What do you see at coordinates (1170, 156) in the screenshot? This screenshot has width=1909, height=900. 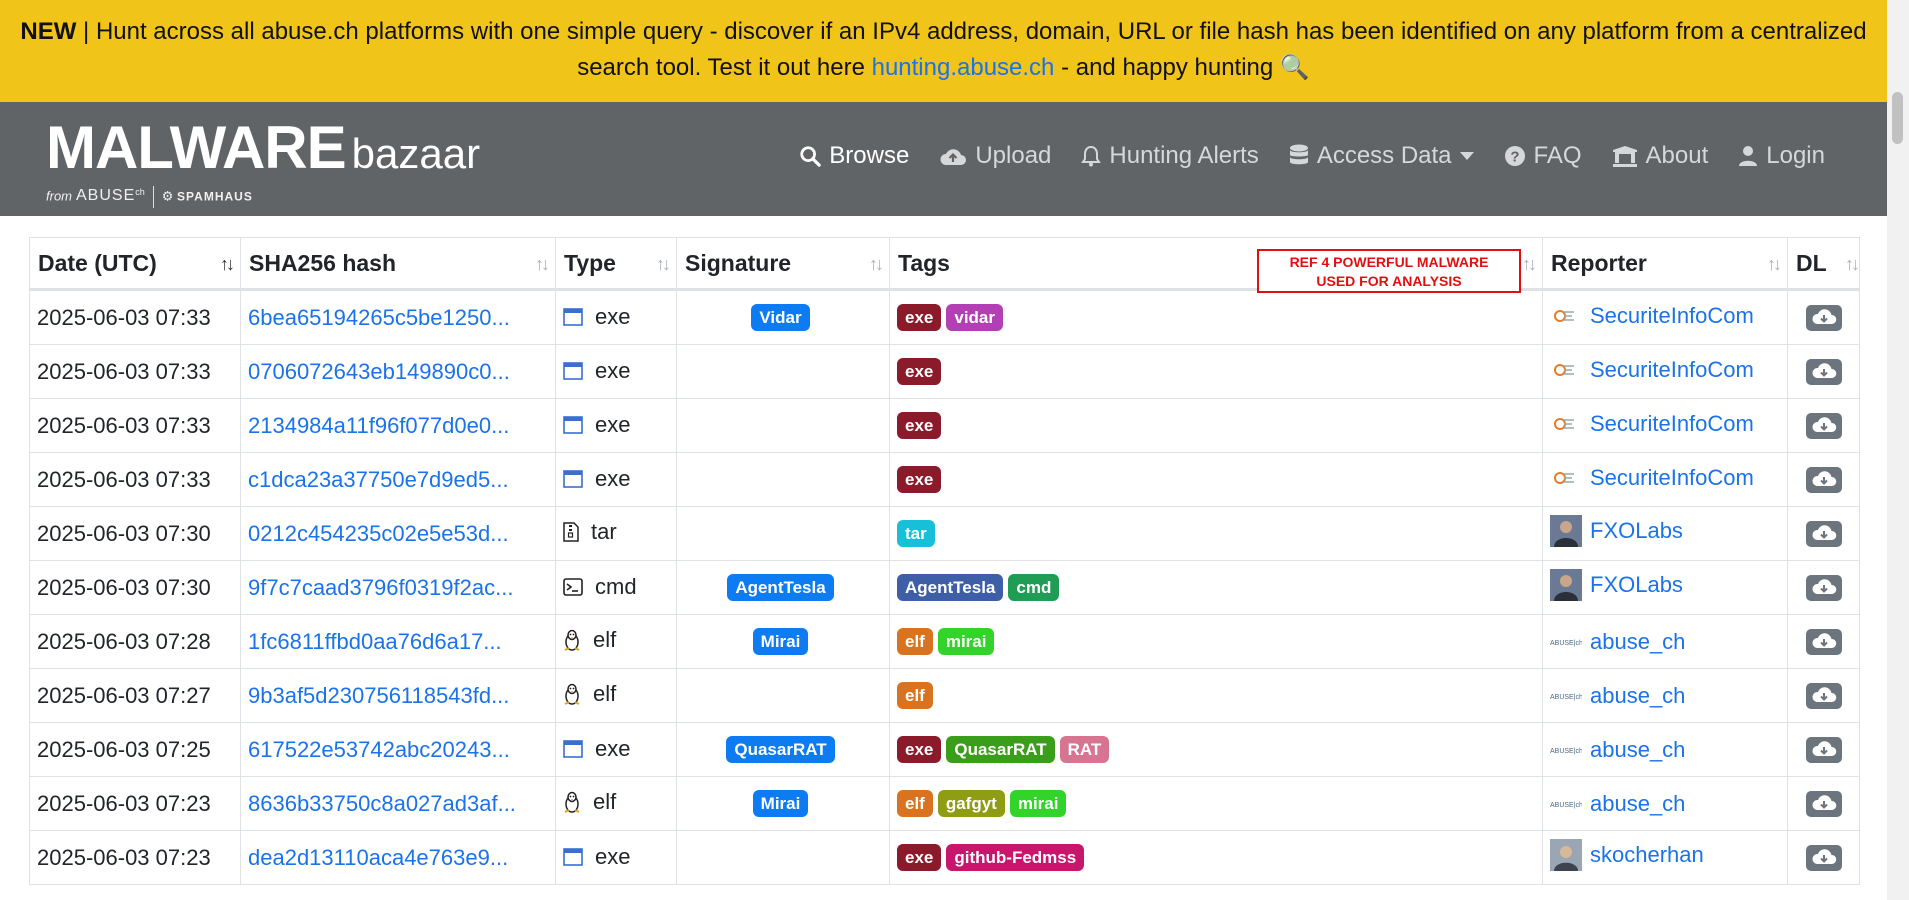 I see `nav-hunting-alerts: Hunting Alerts` at bounding box center [1170, 156].